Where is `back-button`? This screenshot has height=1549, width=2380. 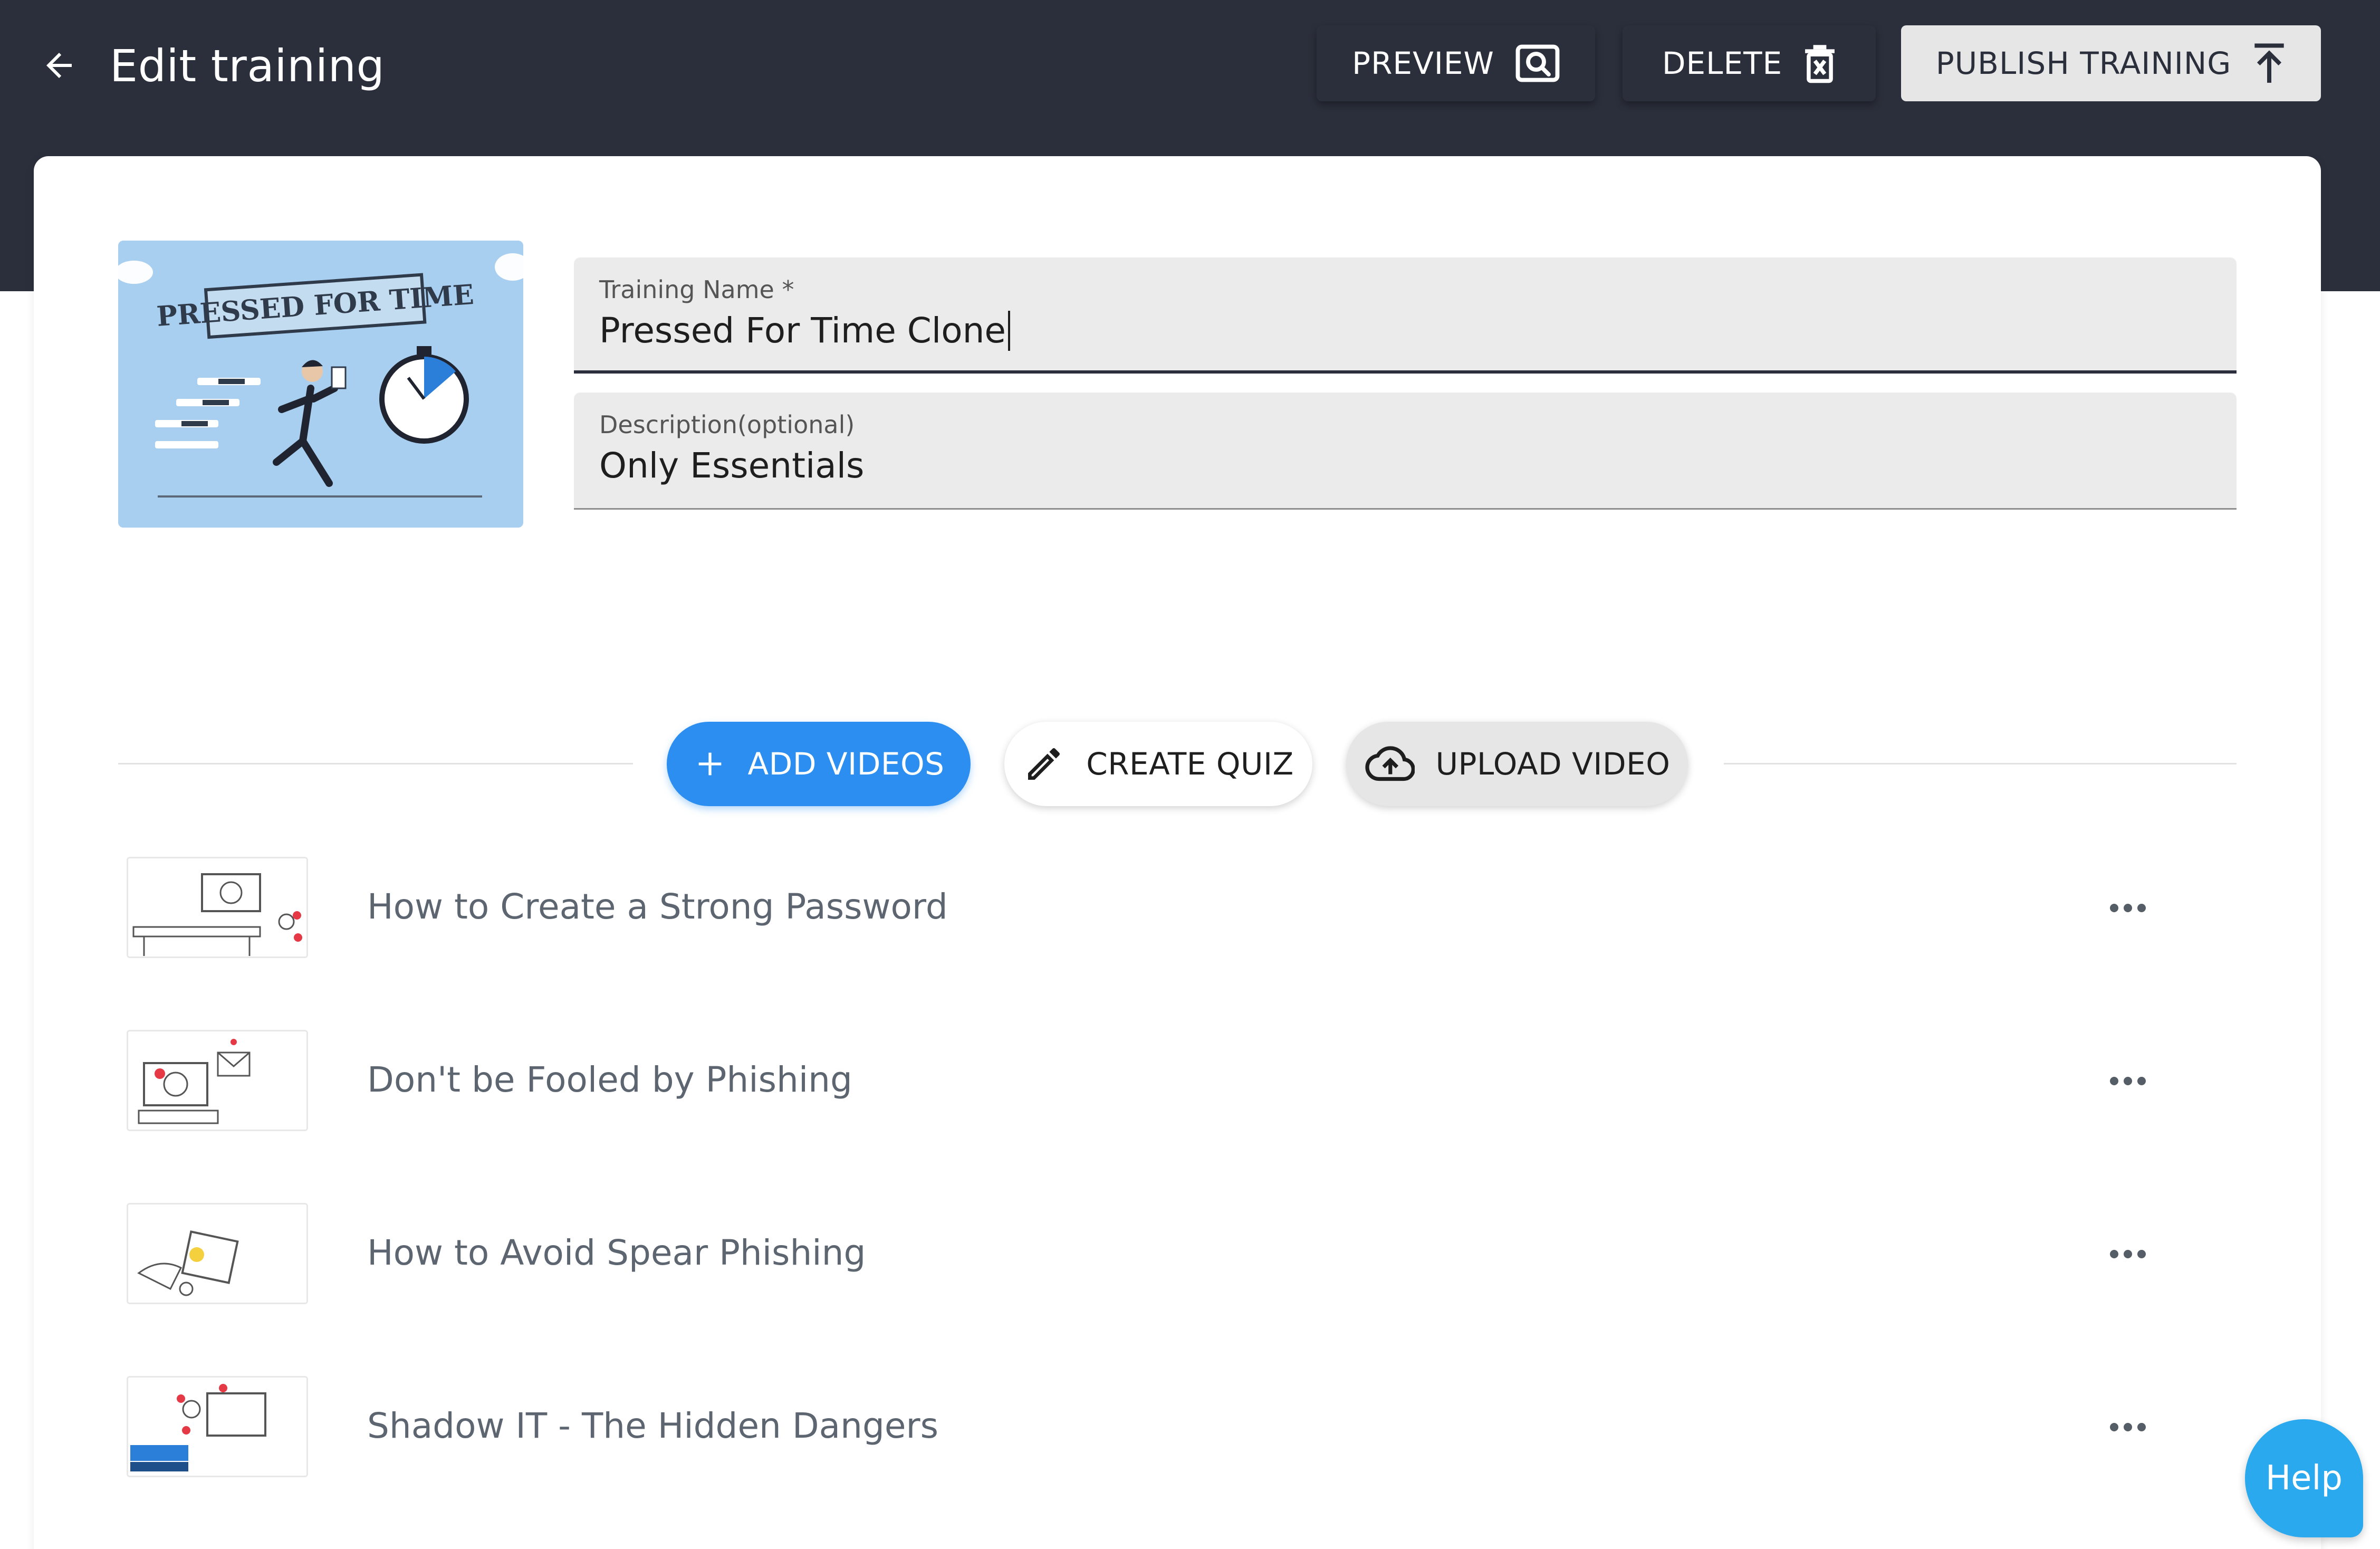
back-button is located at coordinates (59, 65).